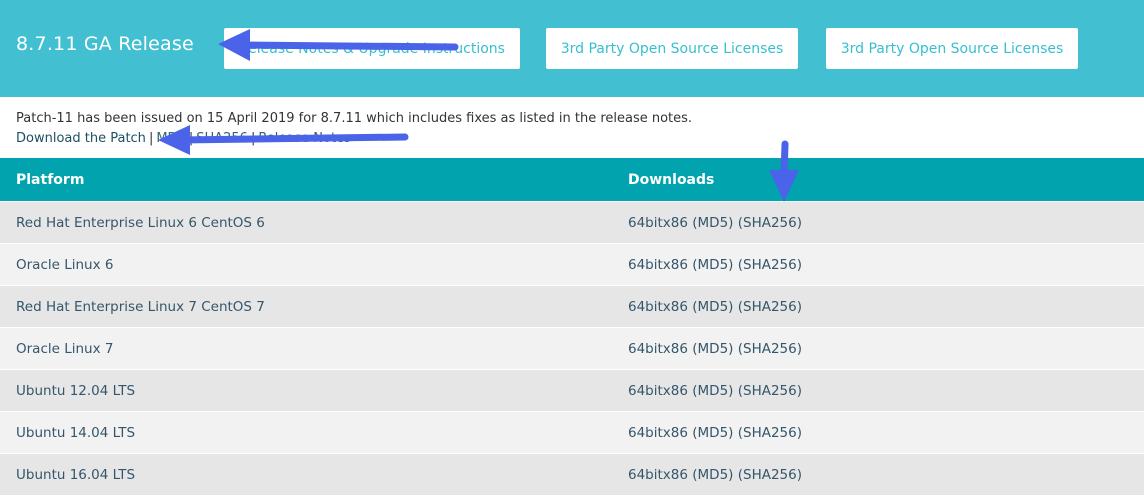 The image size is (1144, 503). Describe the element at coordinates (76, 432) in the screenshot. I see `platform-cell: Ubuntu 14.04 LTS` at that location.